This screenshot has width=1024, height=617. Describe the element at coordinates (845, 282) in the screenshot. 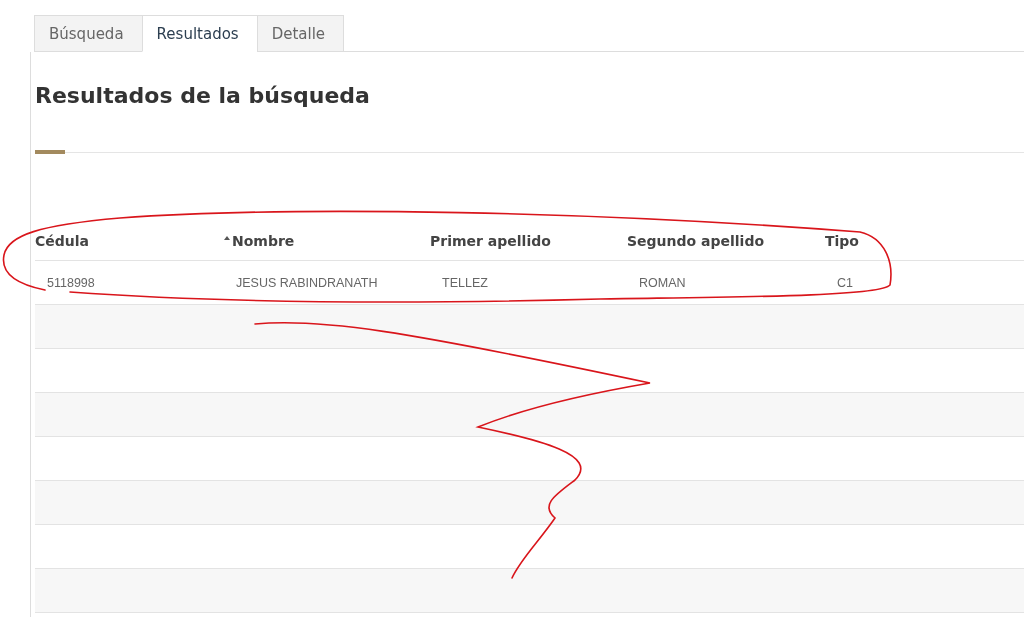

I see `table-cell-text: C1` at that location.